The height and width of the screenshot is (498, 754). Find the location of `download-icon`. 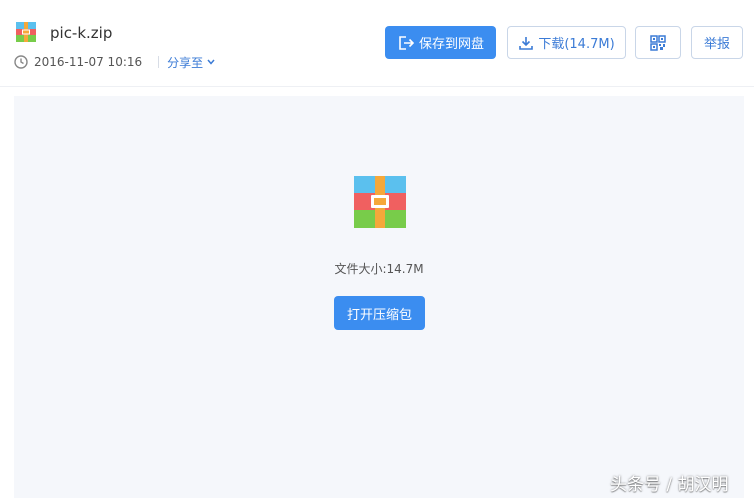

download-icon is located at coordinates (526, 43).